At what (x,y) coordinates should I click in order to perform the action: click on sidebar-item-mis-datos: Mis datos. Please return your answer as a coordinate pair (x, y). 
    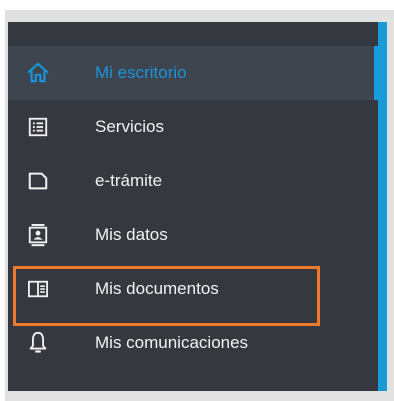
    Looking at the image, I should click on (193, 235).